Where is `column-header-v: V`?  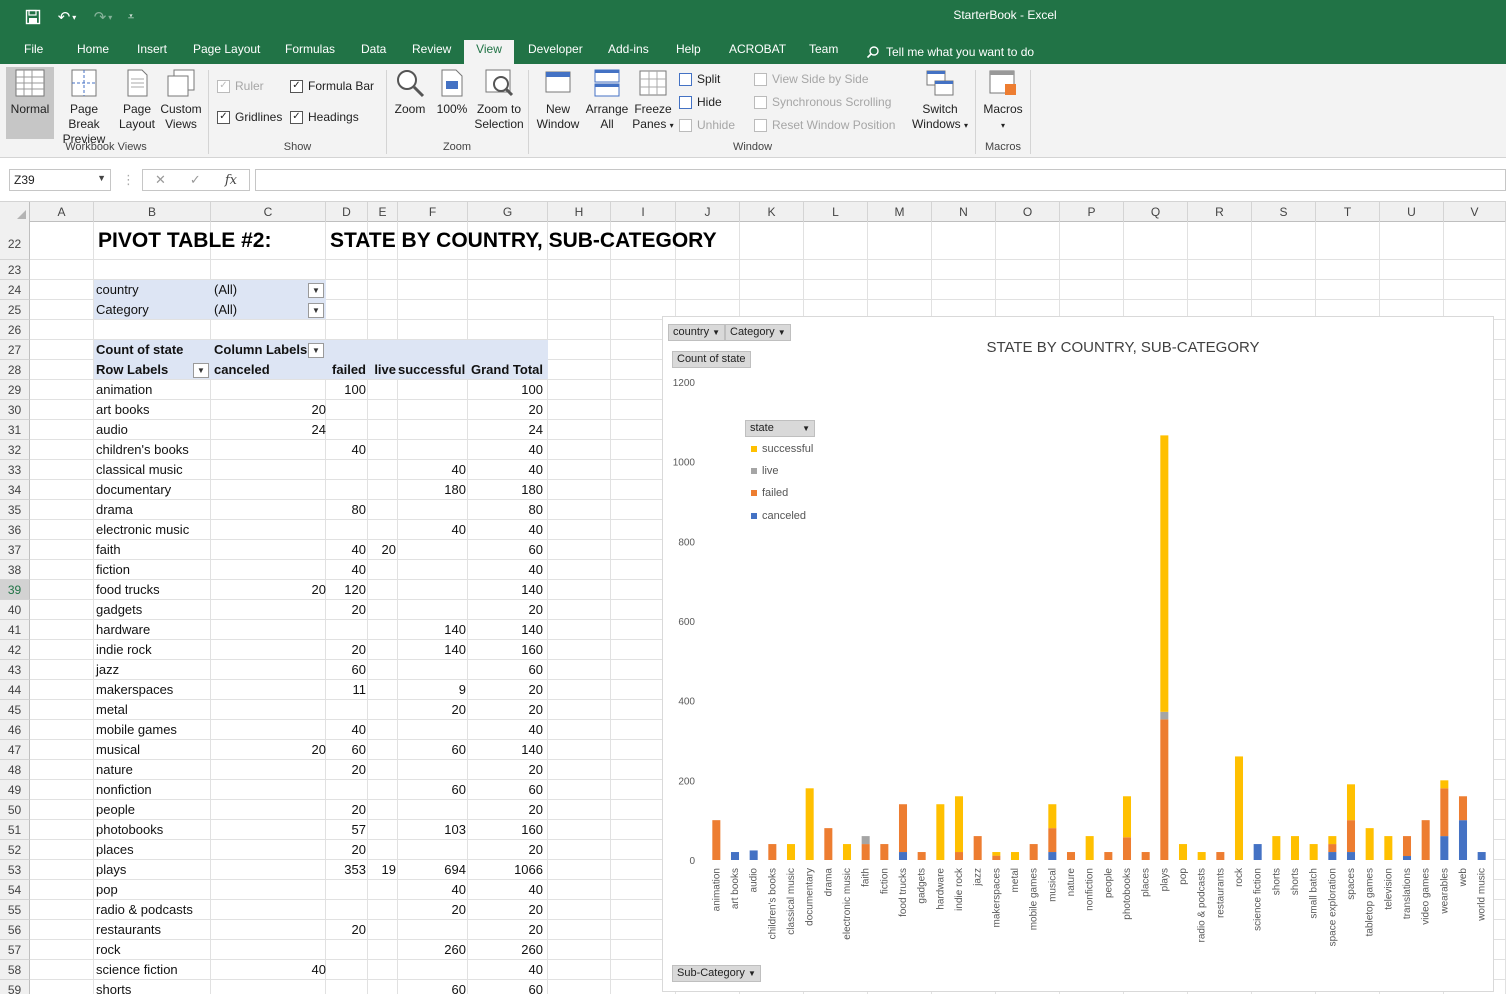
column-header-v: V is located at coordinates (1475, 212).